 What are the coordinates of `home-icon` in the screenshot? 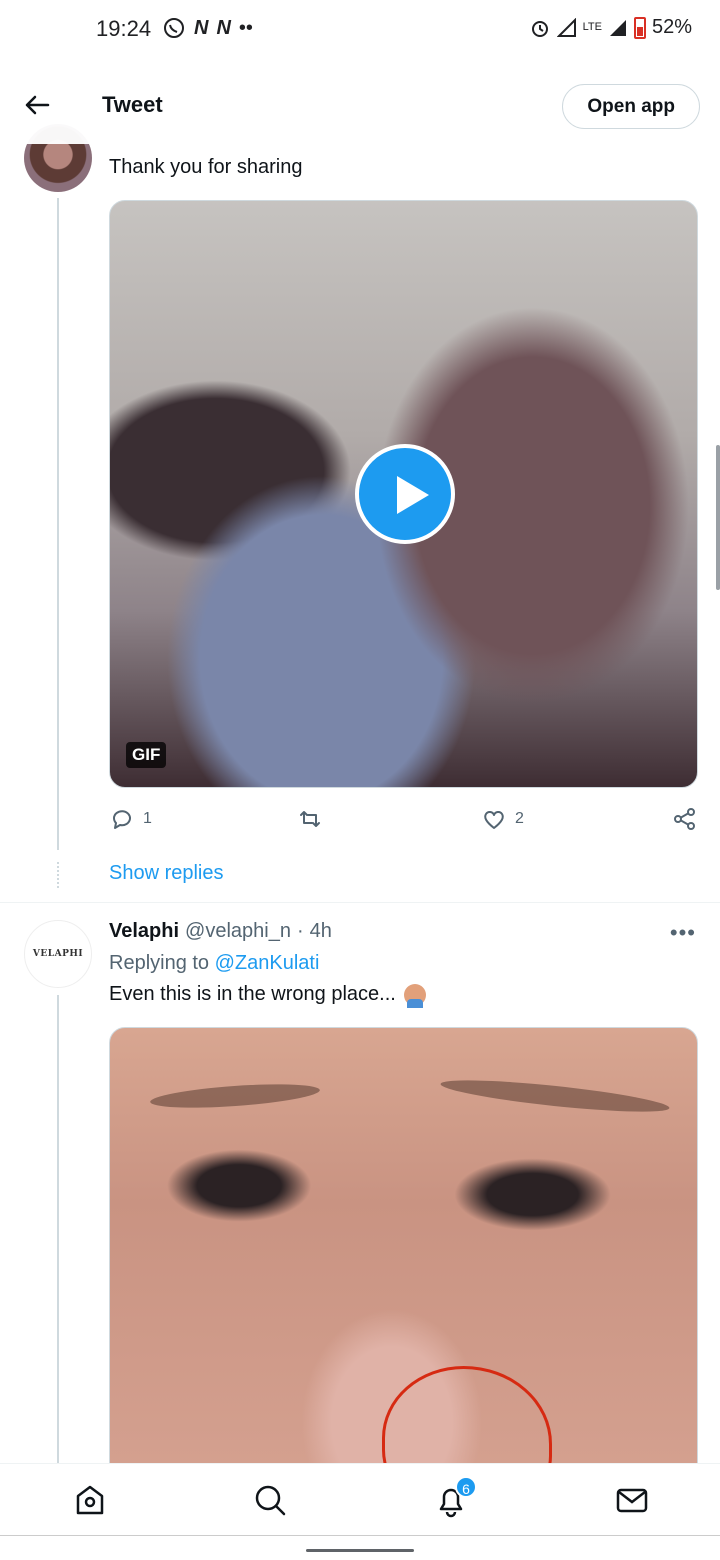 It's located at (90, 1500).